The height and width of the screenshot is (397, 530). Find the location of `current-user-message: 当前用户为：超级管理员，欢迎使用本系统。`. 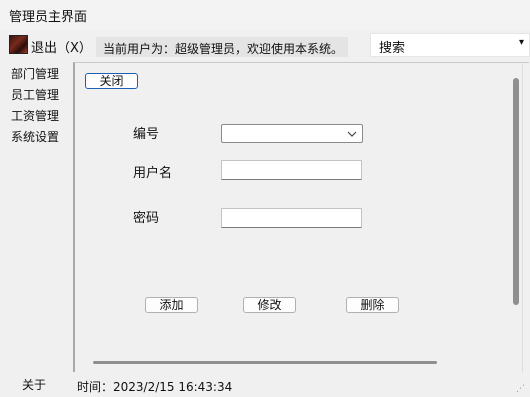

current-user-message: 当前用户为：超级管理员，欢迎使用本系统。 is located at coordinates (222, 47).